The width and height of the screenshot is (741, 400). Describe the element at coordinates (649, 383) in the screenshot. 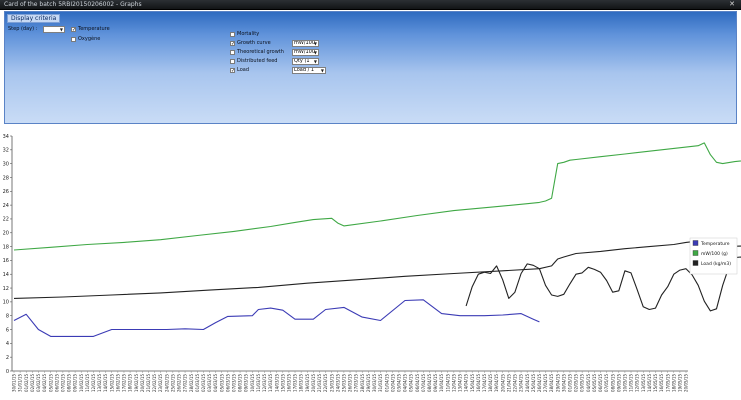

I see `x-tick-label: 14/05/15` at that location.